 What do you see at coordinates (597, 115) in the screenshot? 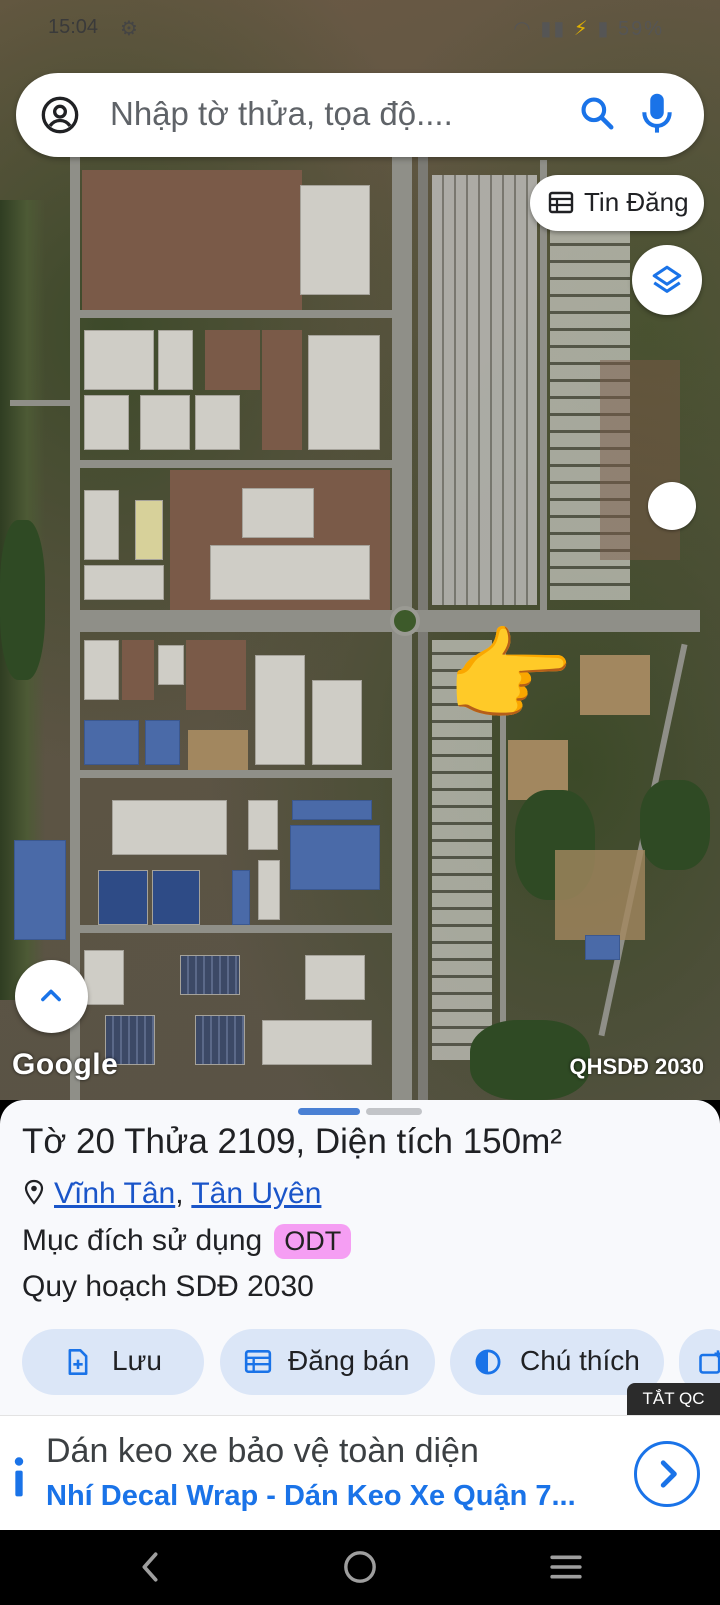
I see `search-icon` at bounding box center [597, 115].